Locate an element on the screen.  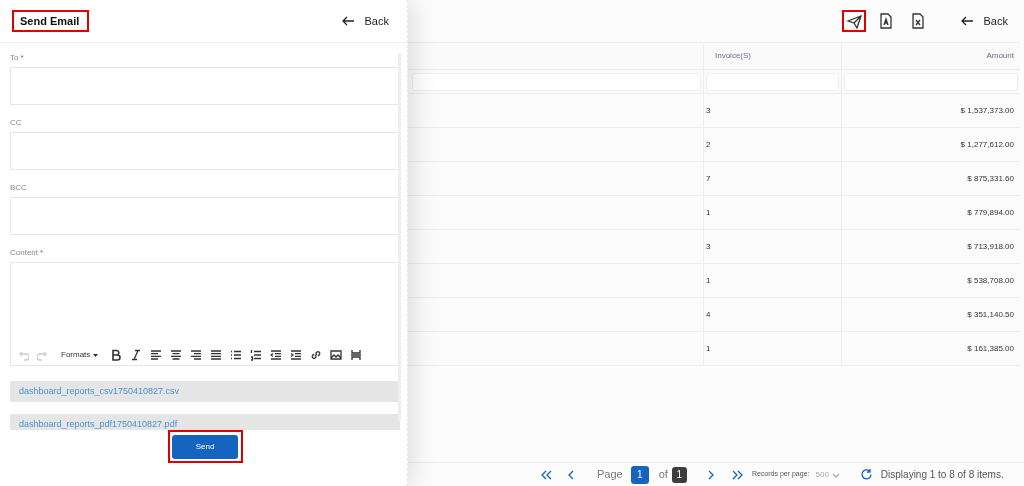
bullet-list-icon is located at coordinates (236, 355).